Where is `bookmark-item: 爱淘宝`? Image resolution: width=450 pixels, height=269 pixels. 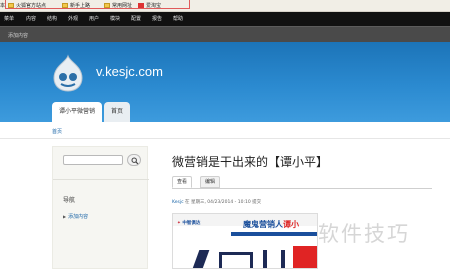
bookmark-item: 爱淘宝 is located at coordinates (149, 6).